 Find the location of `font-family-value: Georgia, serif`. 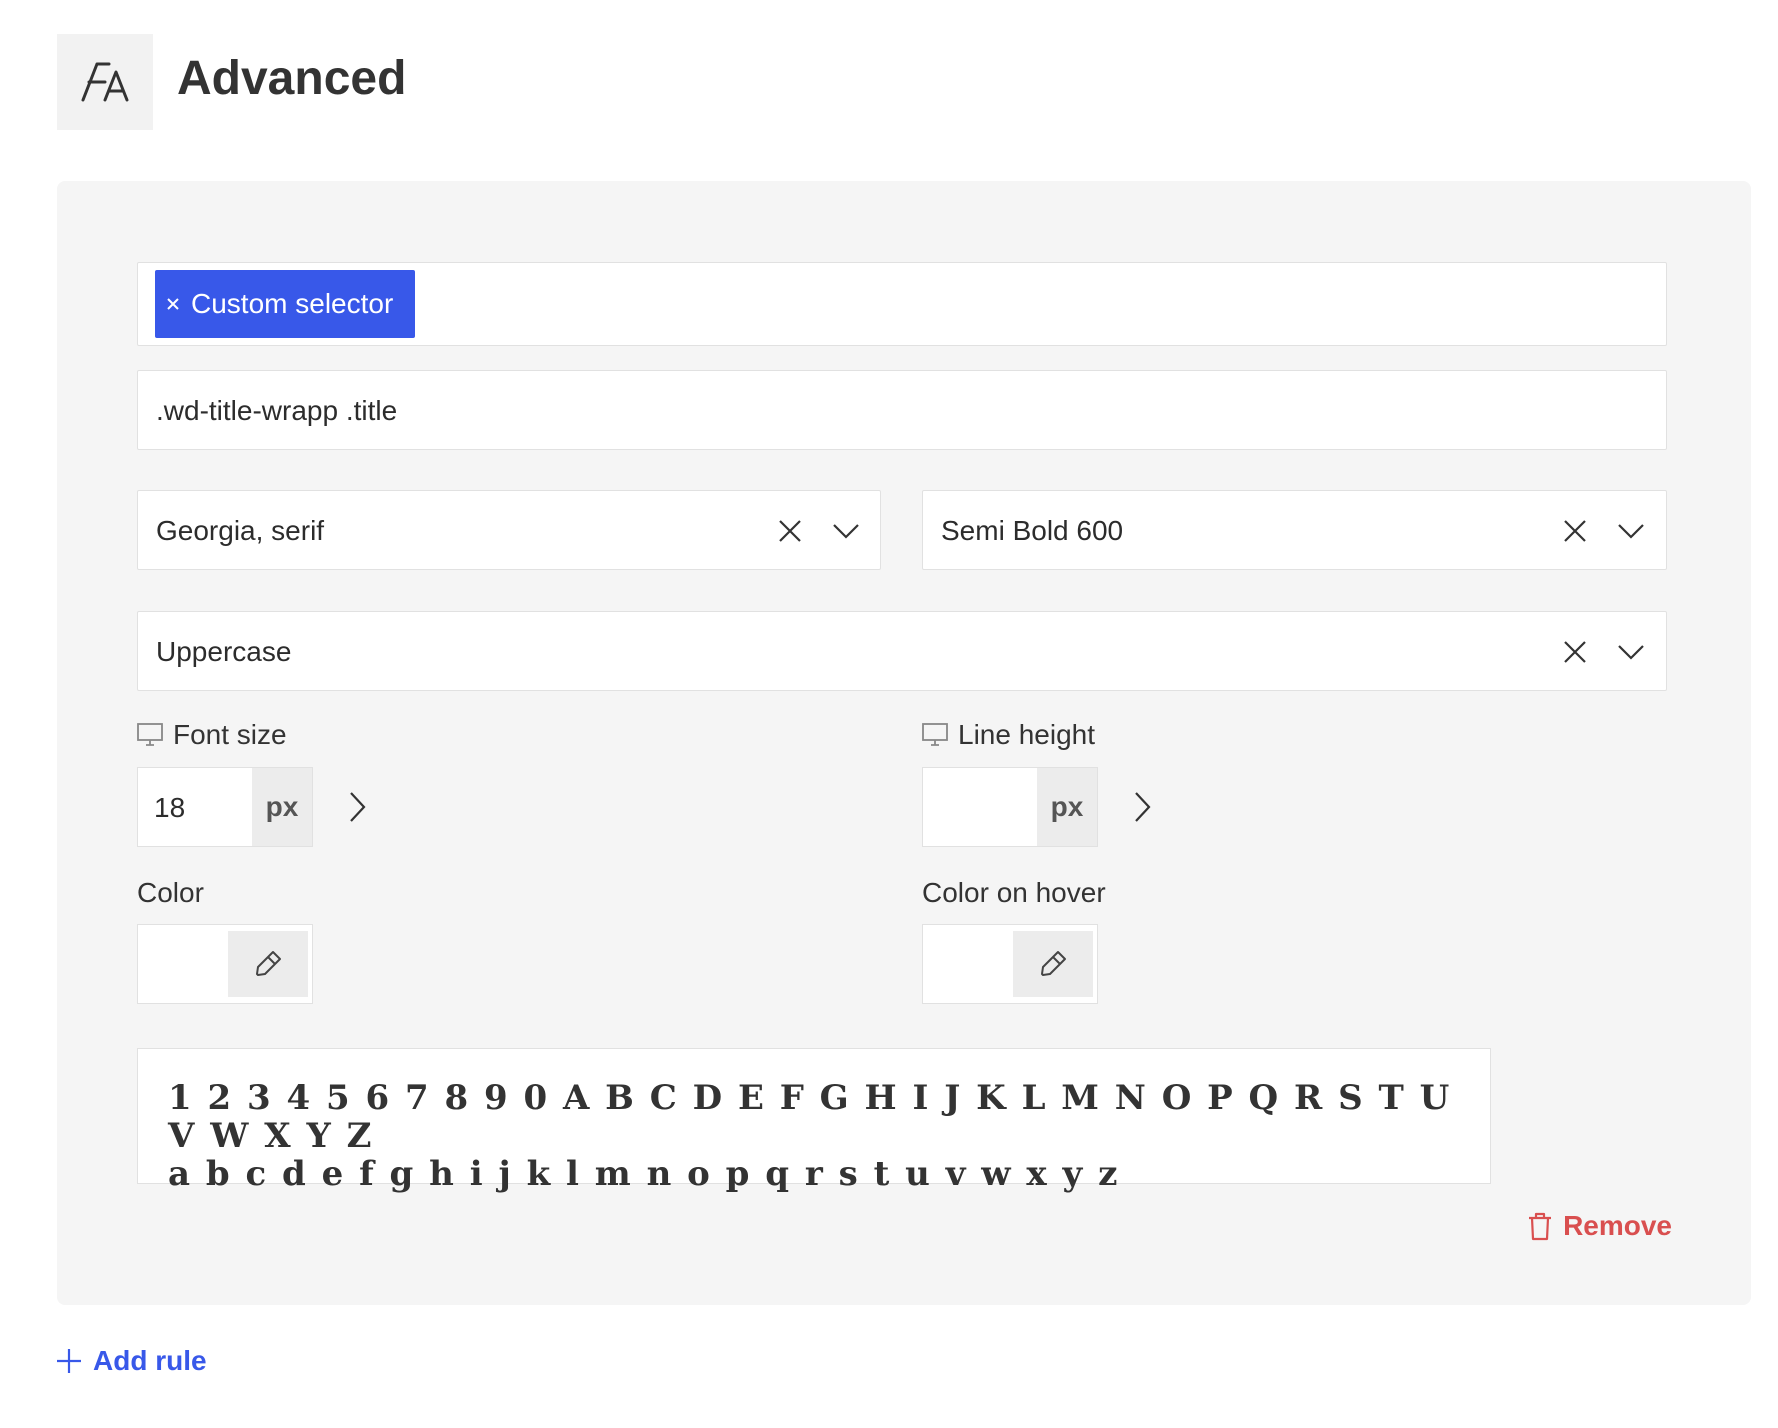

font-family-value: Georgia, serif is located at coordinates (240, 530).